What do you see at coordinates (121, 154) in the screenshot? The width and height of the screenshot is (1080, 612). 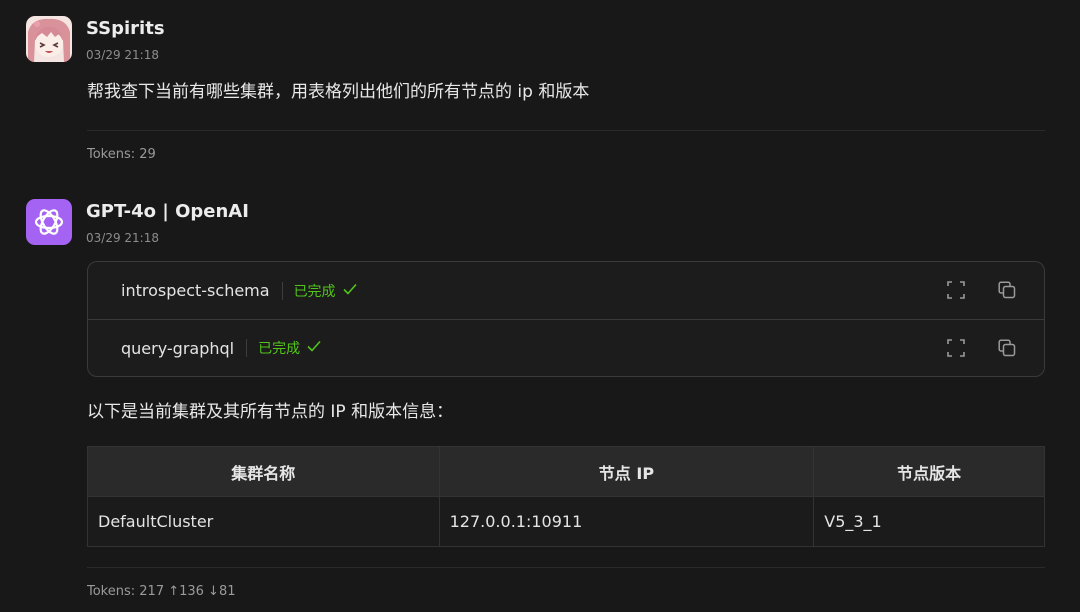 I see `user-token-count: Tokens: 29` at bounding box center [121, 154].